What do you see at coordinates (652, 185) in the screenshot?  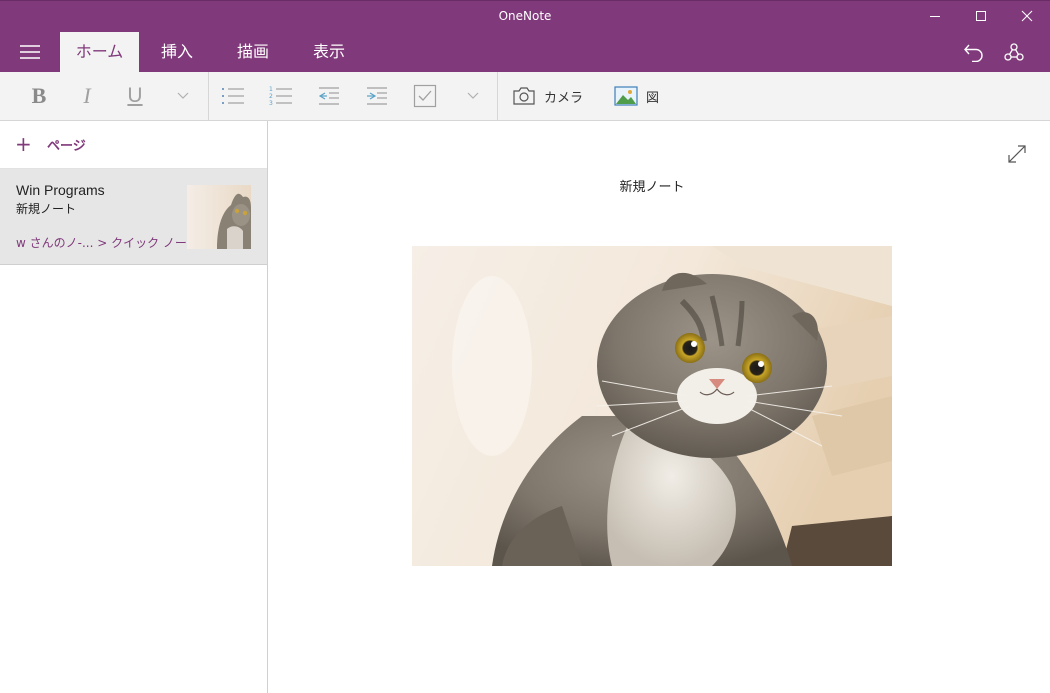 I see `note-title: 新規ノート` at bounding box center [652, 185].